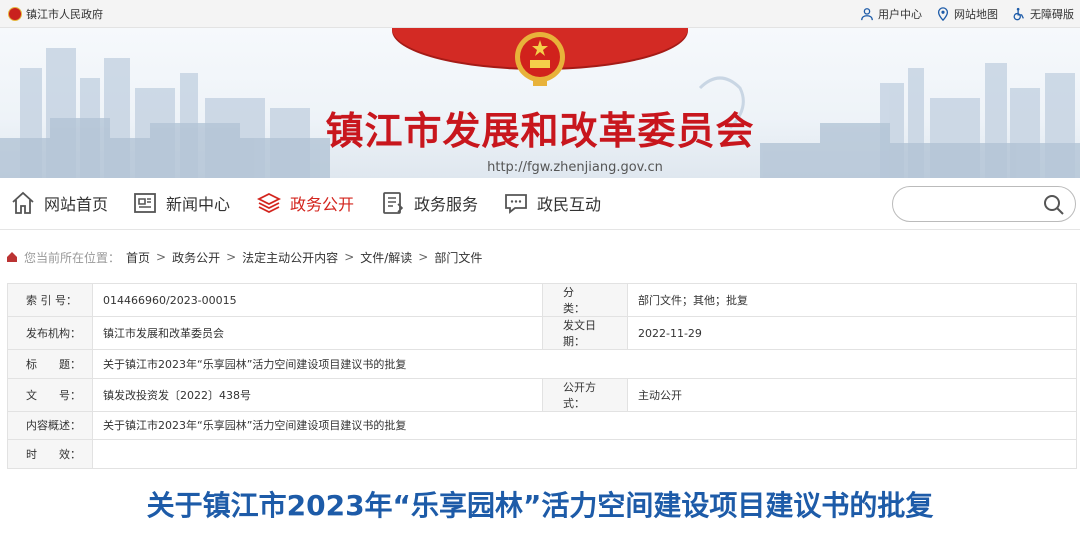 This screenshot has height=540, width=1080. I want to click on summary-value: 关于镇江市2023年“乐享园林”活力空间建设项目建议书的批复, so click(584, 425).